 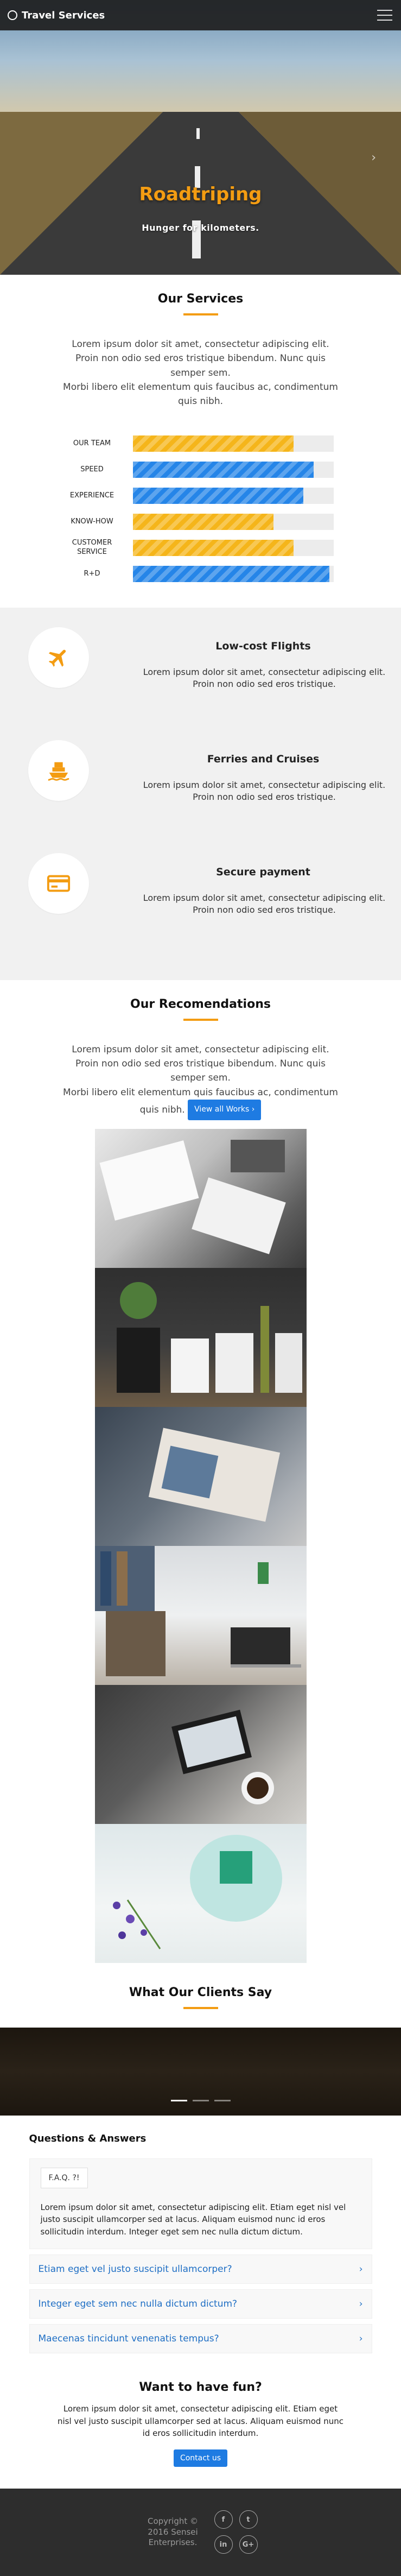 What do you see at coordinates (200, 2071) in the screenshot?
I see `testimonials-slider` at bounding box center [200, 2071].